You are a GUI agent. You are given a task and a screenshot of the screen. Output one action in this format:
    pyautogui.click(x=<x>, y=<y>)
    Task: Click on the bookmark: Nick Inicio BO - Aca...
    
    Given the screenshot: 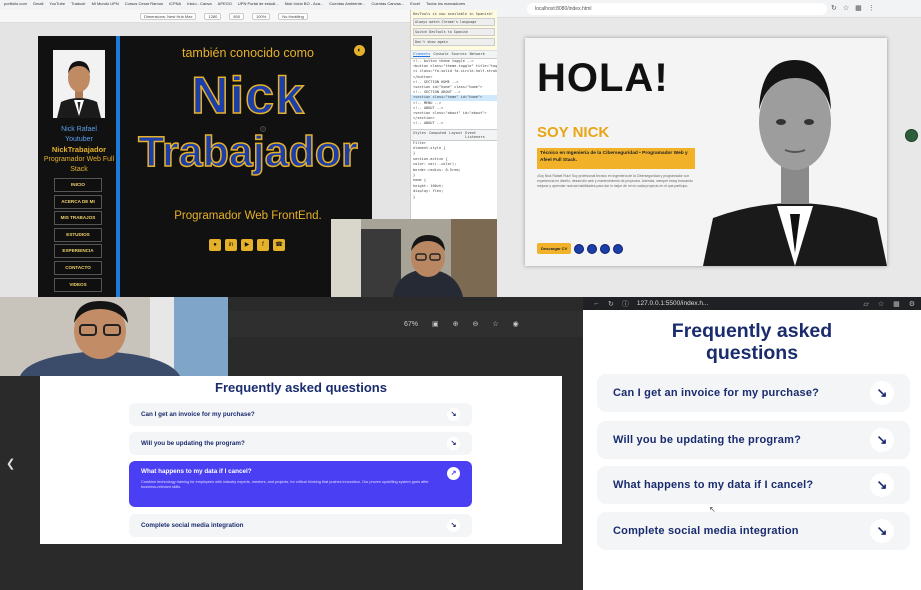 What is the action you would take?
    pyautogui.click(x=304, y=5)
    